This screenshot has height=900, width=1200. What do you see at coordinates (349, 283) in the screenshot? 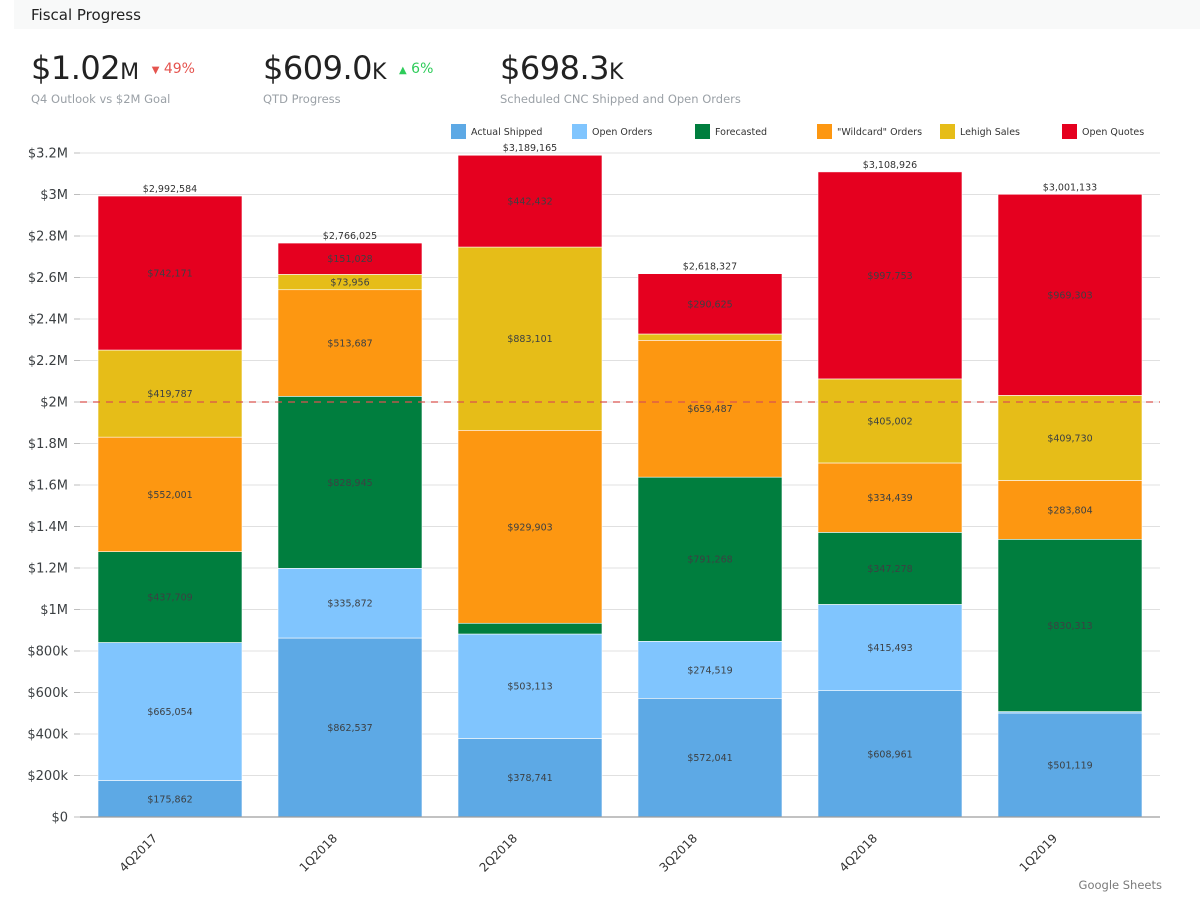
I see `segment-label: $73,956` at bounding box center [349, 283].